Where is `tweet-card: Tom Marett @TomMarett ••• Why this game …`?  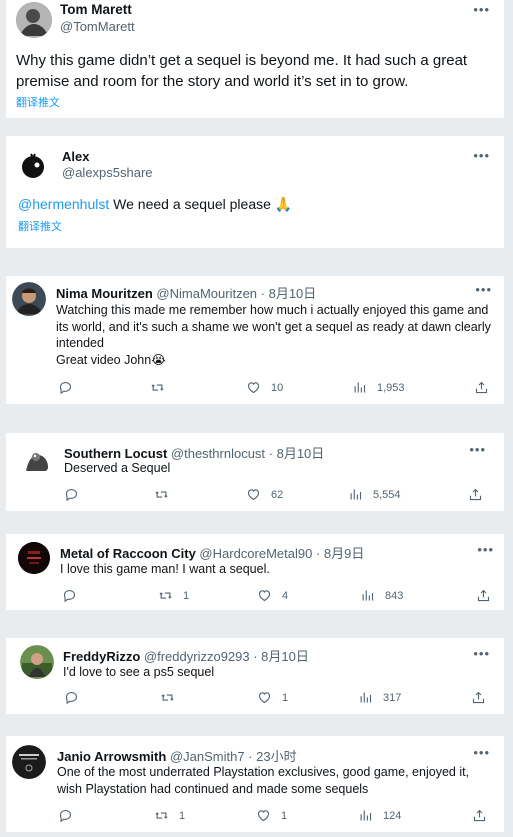
tweet-card: Tom Marett @TomMarett ••• Why this game … is located at coordinates (255, 59).